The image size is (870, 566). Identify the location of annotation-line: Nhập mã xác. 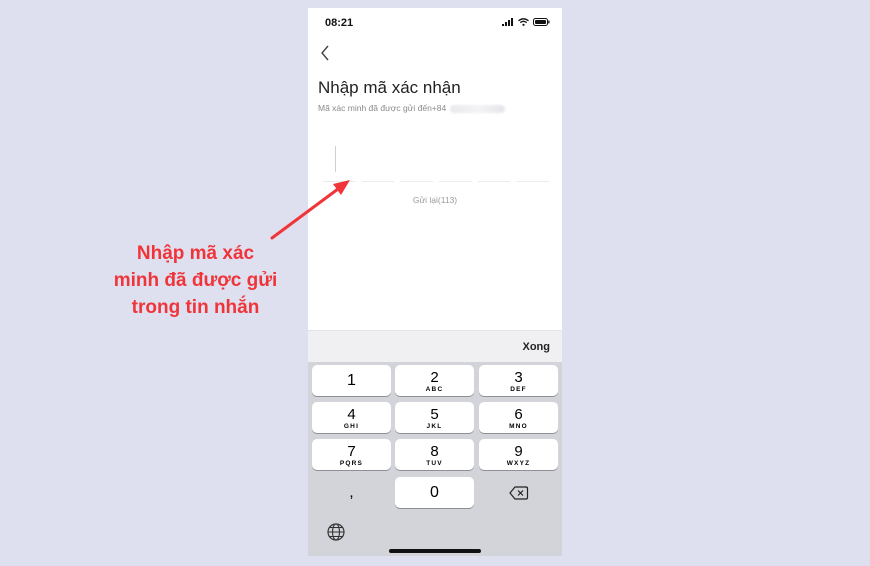
(195, 253).